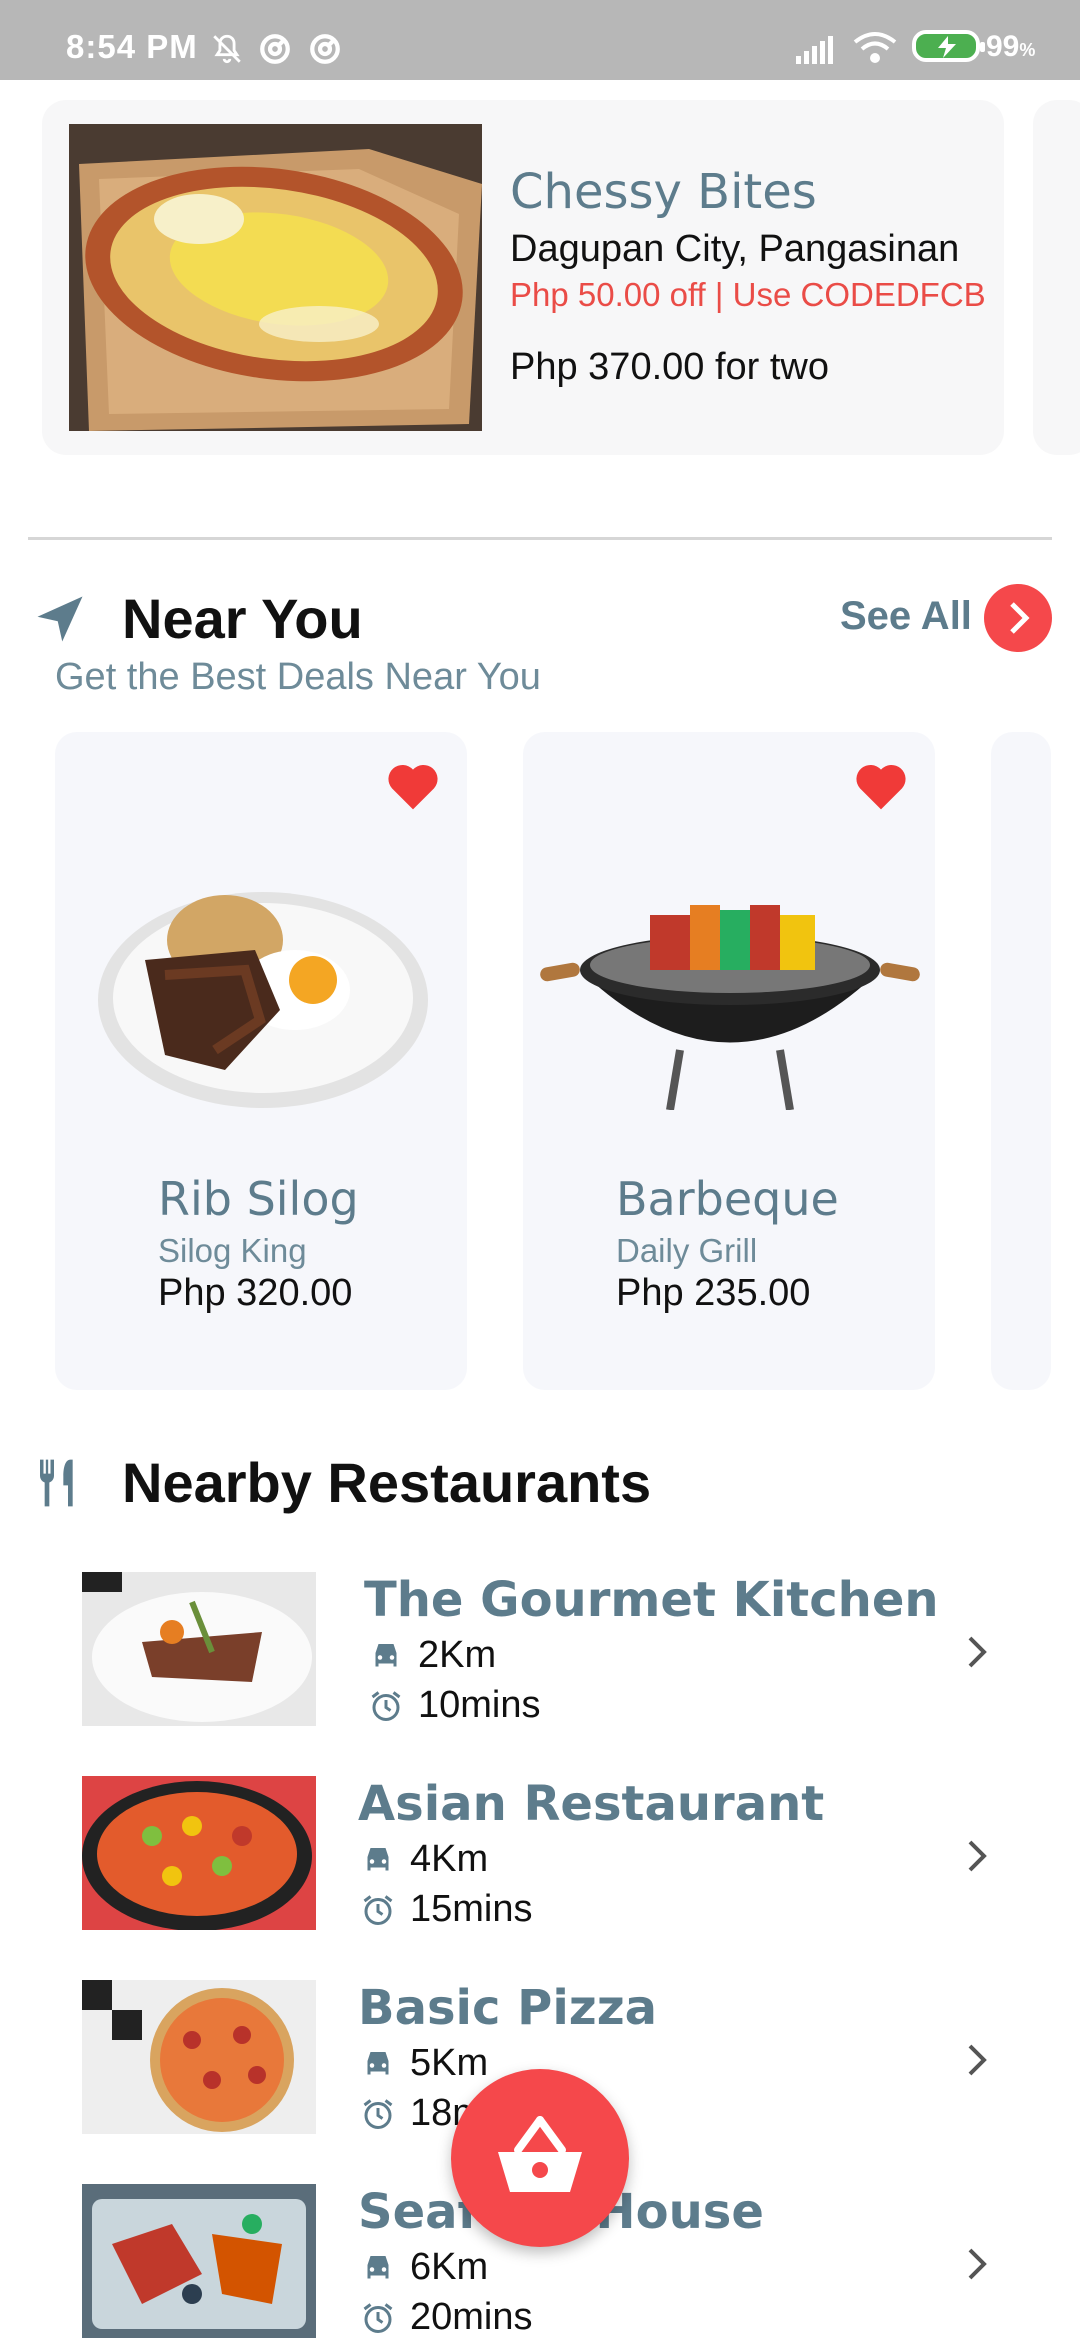 This screenshot has height=2340, width=1080. I want to click on restaurant-name: Basic Pizza, so click(508, 2008).